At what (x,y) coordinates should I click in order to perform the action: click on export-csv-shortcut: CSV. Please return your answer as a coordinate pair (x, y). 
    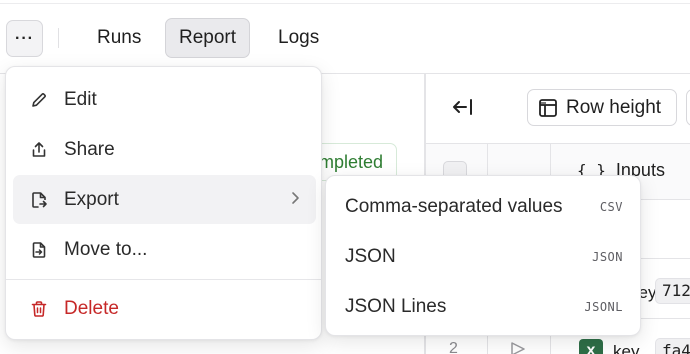
    Looking at the image, I should click on (611, 206).